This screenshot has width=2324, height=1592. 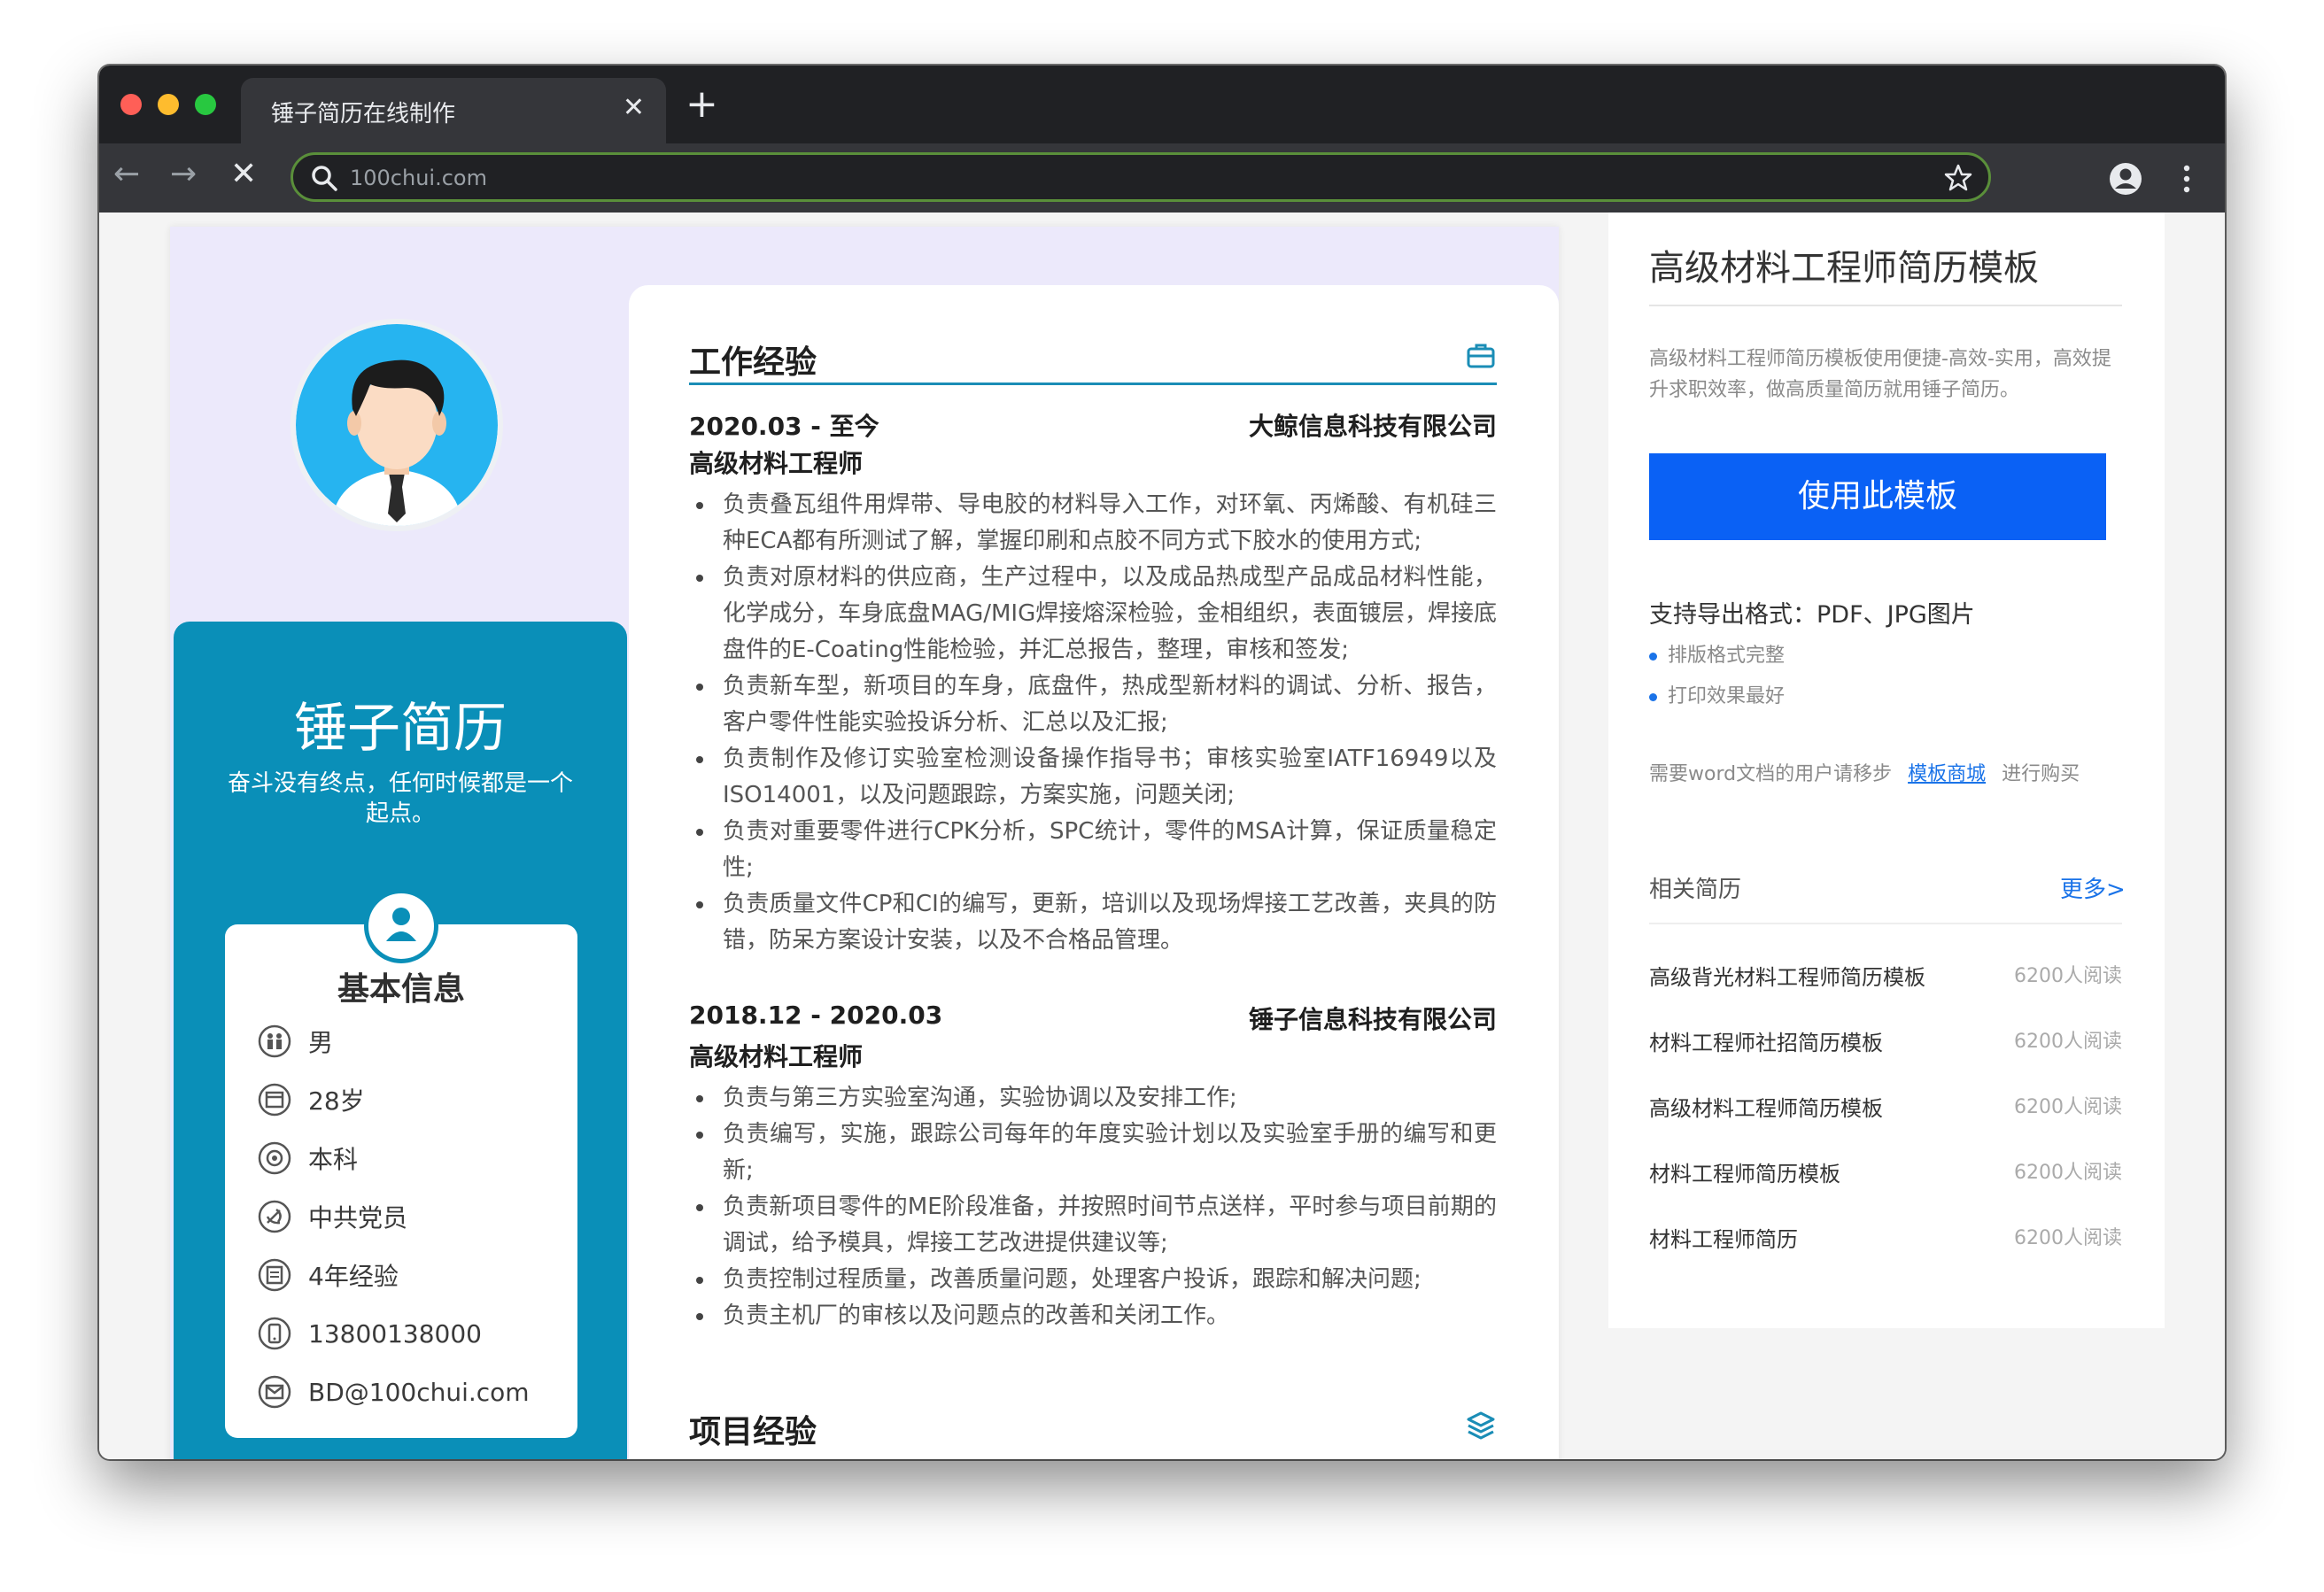 What do you see at coordinates (400, 798) in the screenshot?
I see `resume-motto: 奋斗没有终点，任何时候都是一个起点。` at bounding box center [400, 798].